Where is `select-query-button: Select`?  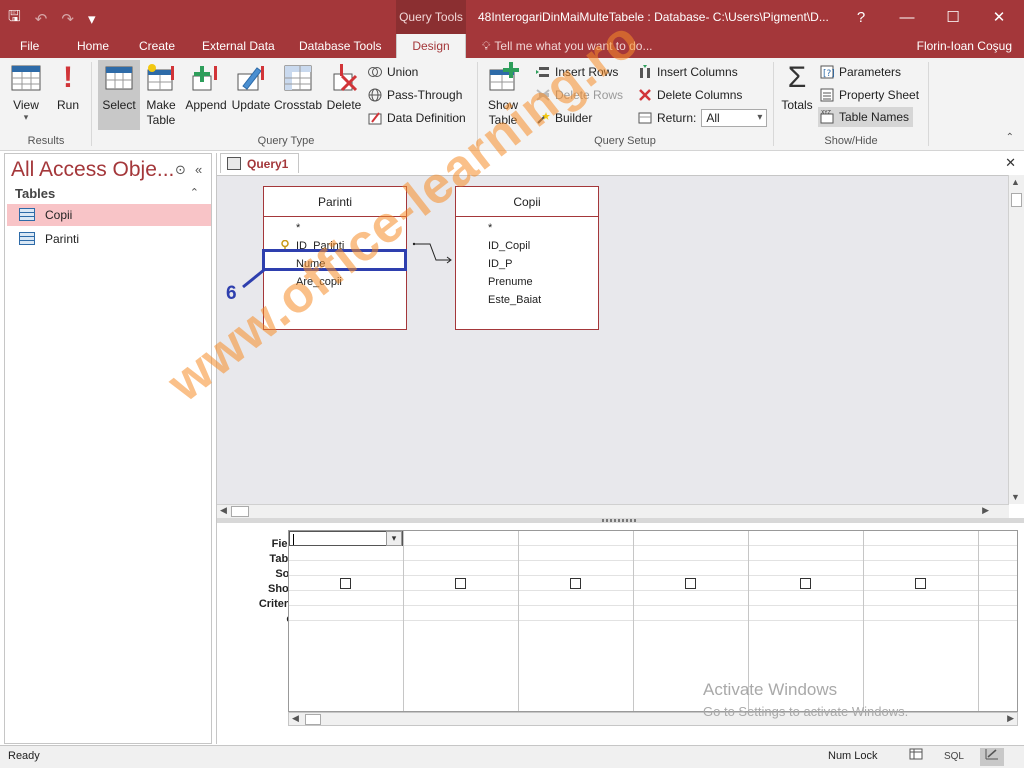
select-query-button: Select is located at coordinates (119, 95).